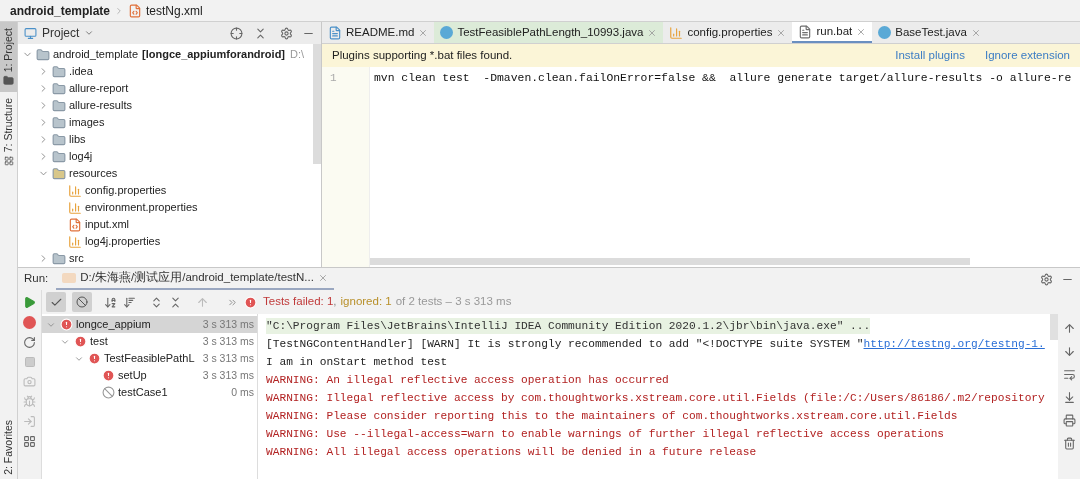 The width and height of the screenshot is (1080, 479). I want to click on tree-item: src, so click(76, 258).